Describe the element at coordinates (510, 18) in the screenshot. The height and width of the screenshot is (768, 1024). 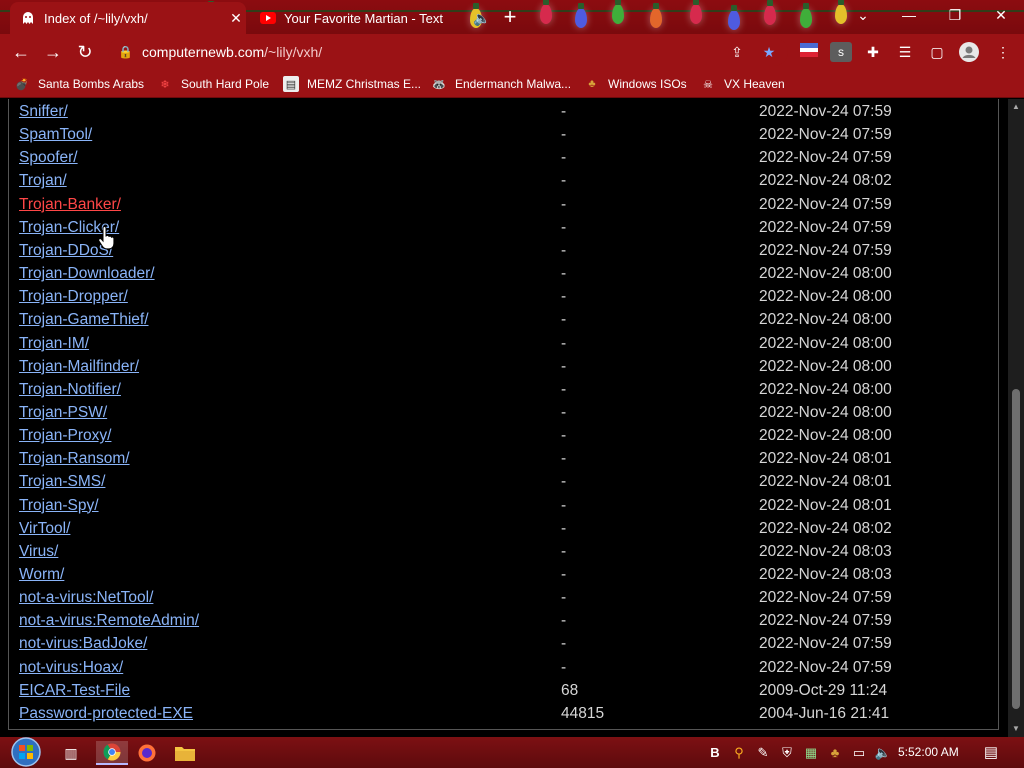
I see `new-tab-button: +` at that location.